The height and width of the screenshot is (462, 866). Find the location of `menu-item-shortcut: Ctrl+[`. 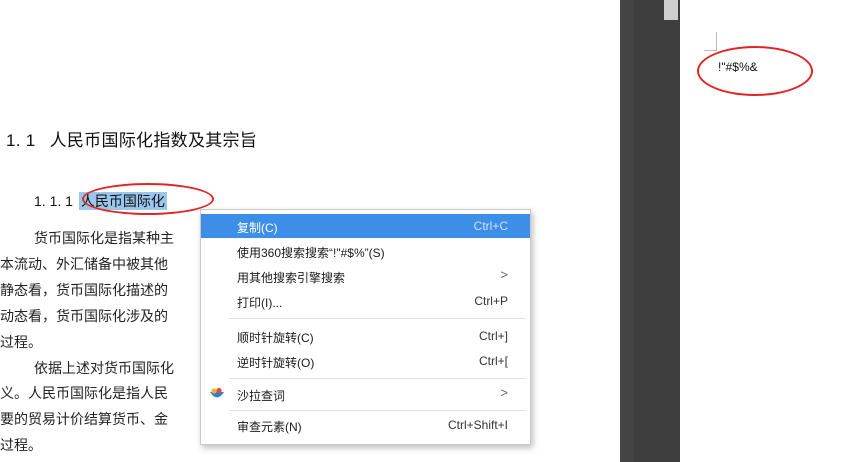

menu-item-shortcut: Ctrl+[ is located at coordinates (493, 361).